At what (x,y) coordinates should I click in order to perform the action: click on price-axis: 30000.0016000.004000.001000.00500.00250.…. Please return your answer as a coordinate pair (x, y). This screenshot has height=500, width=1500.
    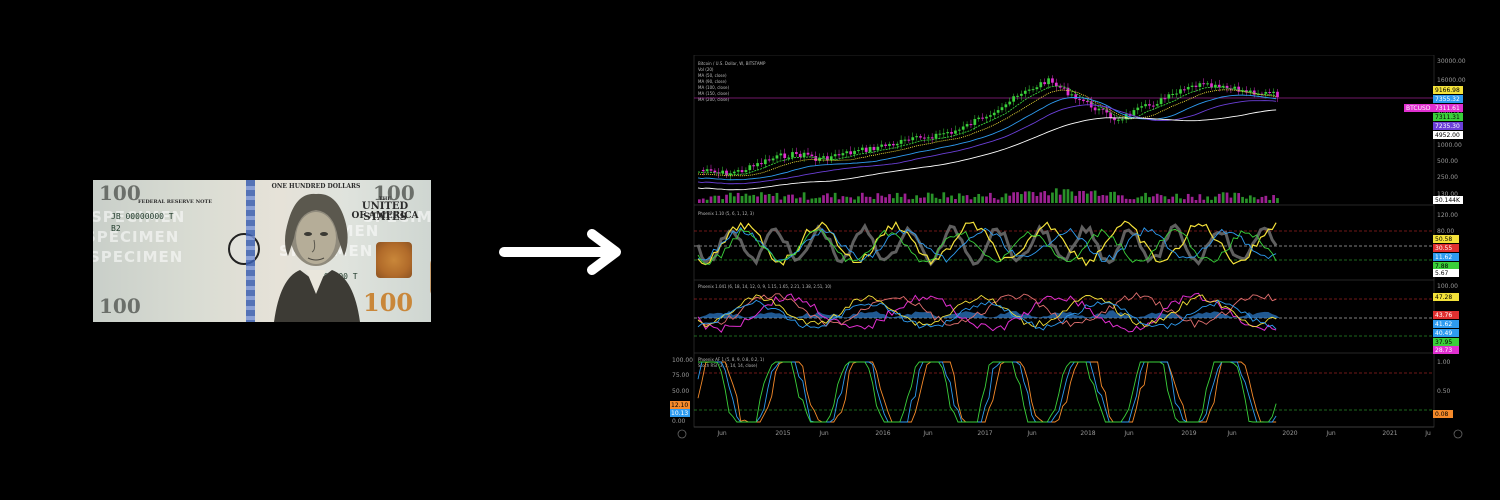
    Looking at the image, I should click on (1435, 131).